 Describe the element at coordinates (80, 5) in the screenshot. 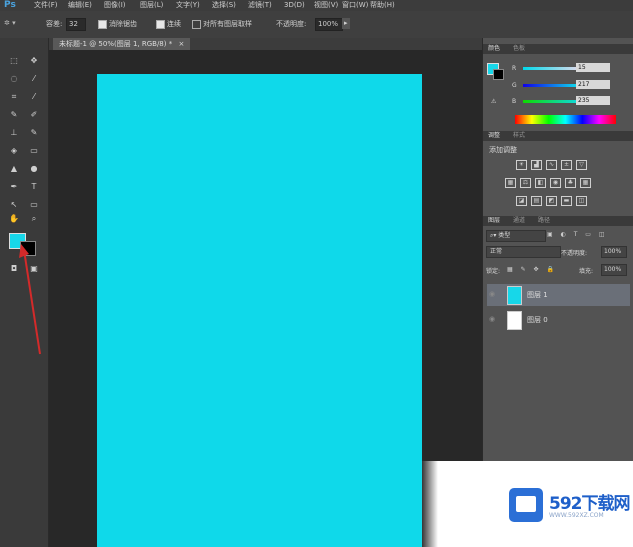

I see `menu-edit: 编辑(E)` at that location.